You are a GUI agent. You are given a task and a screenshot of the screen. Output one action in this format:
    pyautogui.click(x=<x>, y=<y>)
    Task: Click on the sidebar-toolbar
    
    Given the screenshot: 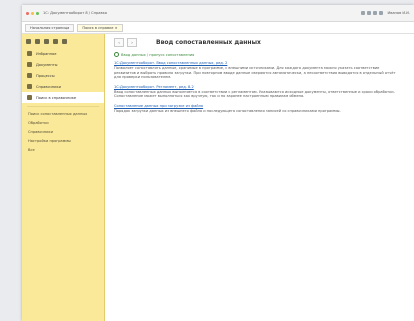 What is the action you would take?
    pyautogui.click(x=63, y=41)
    